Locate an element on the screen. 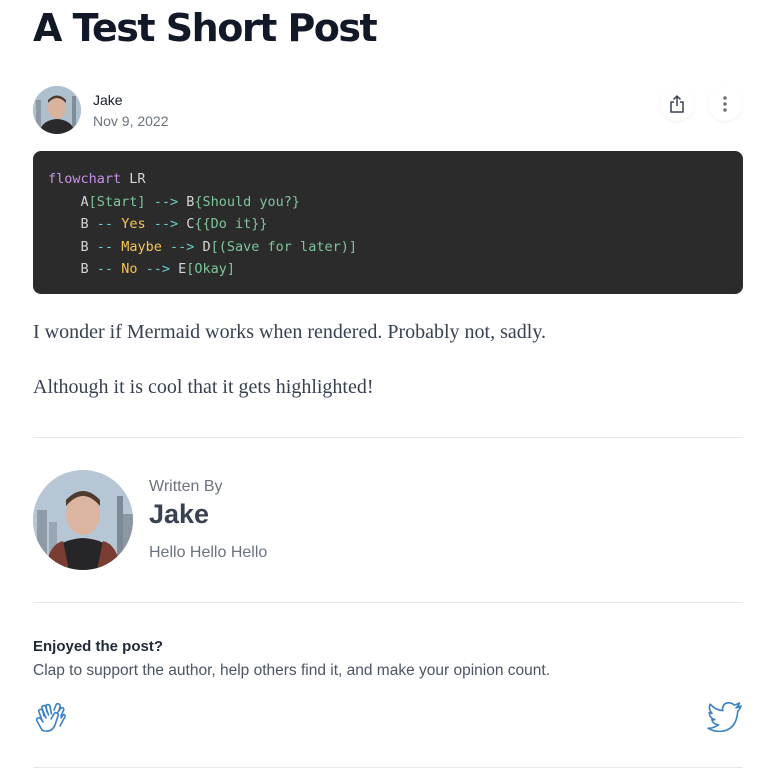  clap-button is located at coordinates (50, 717).